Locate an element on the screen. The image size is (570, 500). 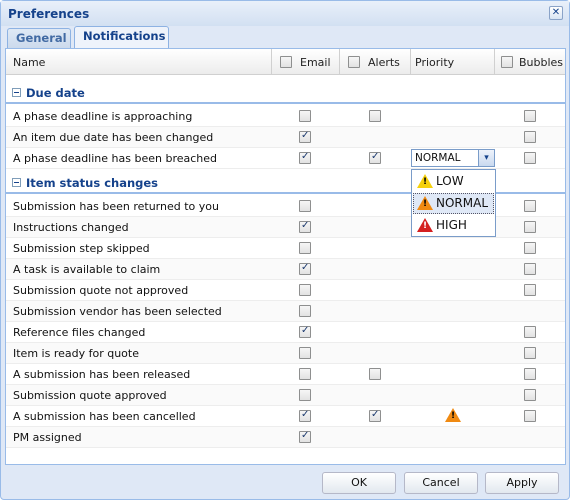
table-row: Submission vendor has been selected is located at coordinates (285, 311).